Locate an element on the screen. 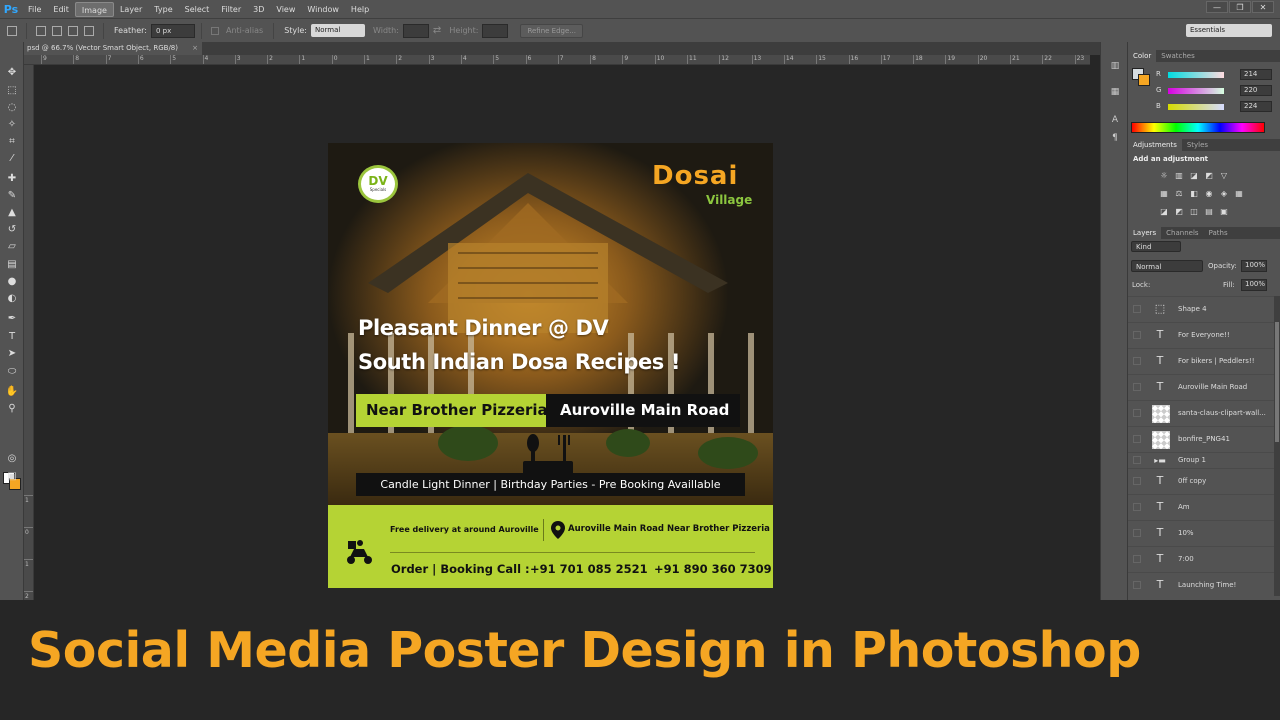  tab-color: Color is located at coordinates (1142, 56).